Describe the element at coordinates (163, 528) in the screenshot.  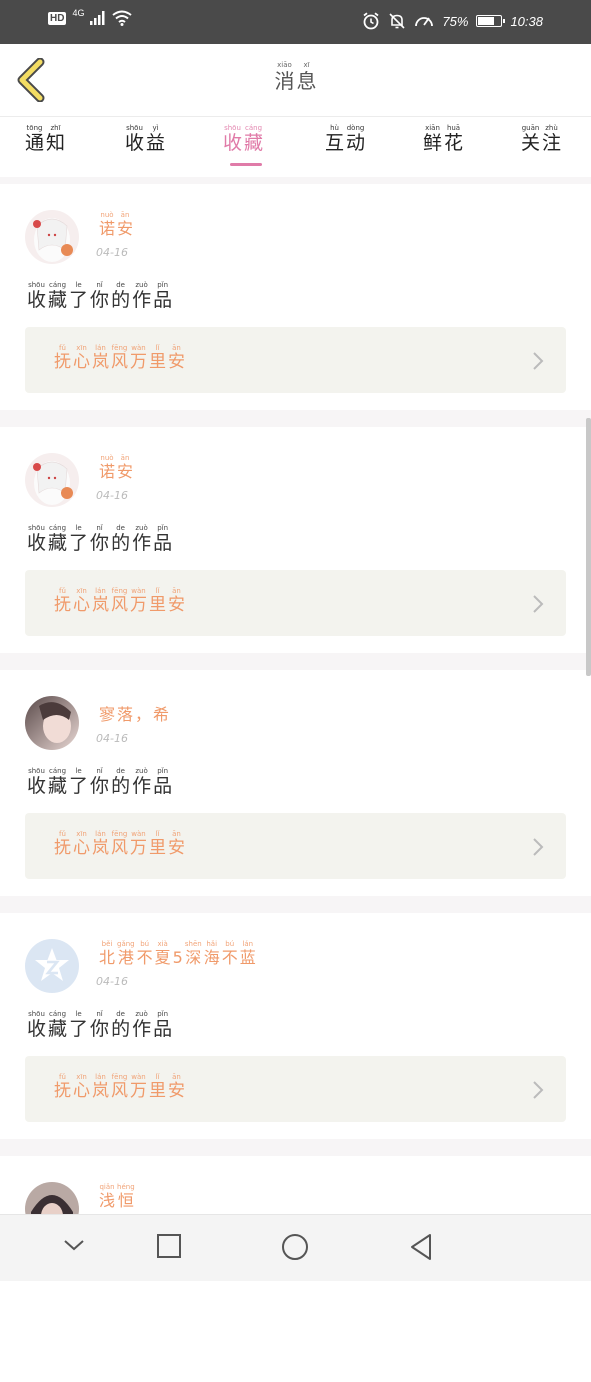
I see `pinyin: pǐn` at that location.